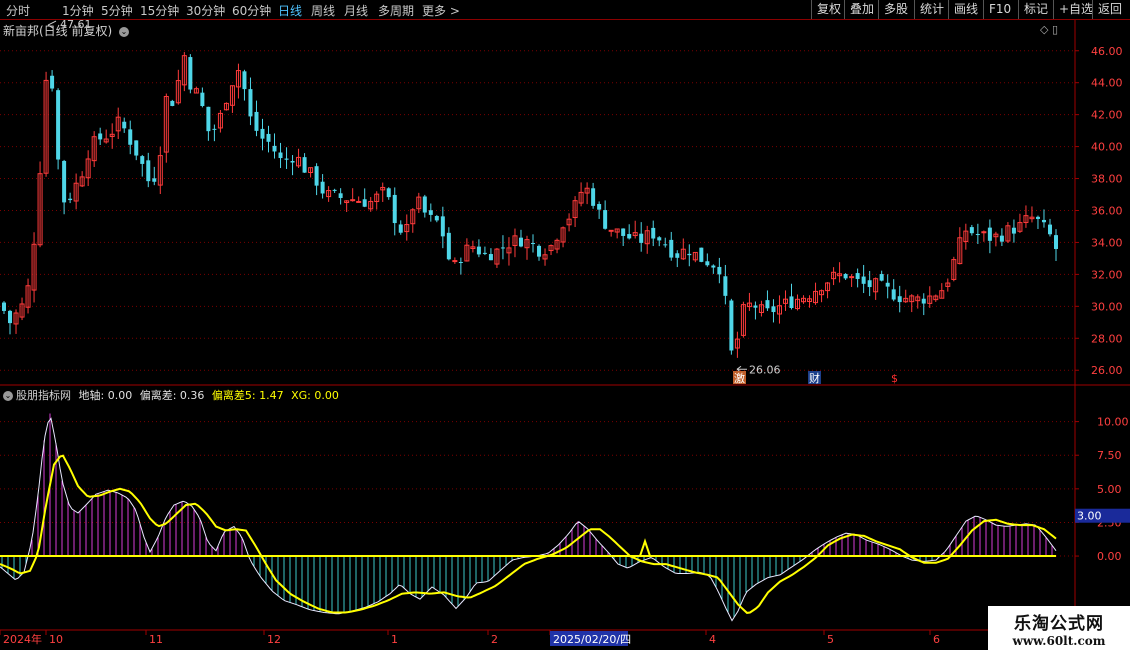 Image resolution: width=1130 pixels, height=650 pixels. What do you see at coordinates (323, 10) in the screenshot?
I see `period-tab-weekly: 周线` at bounding box center [323, 10].